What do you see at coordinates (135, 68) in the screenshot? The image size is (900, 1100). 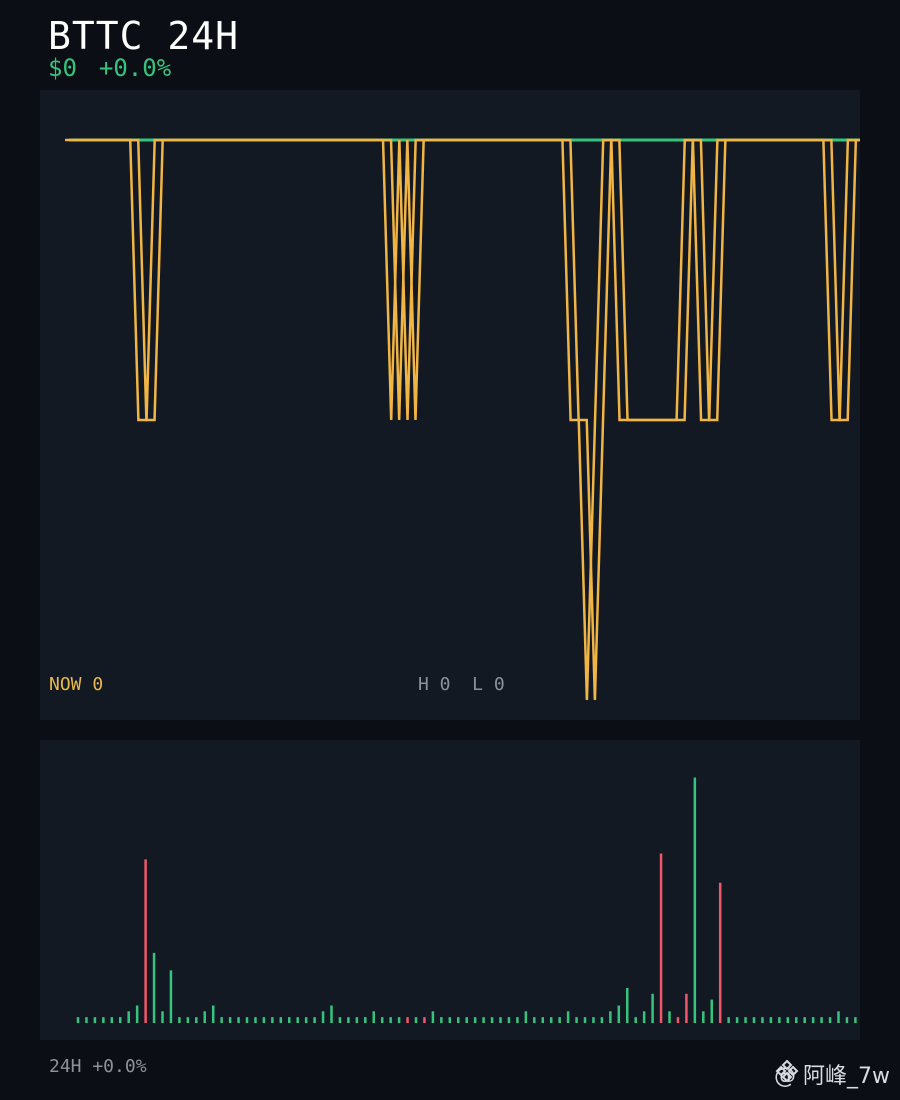 I see `price-change: +0.0%` at bounding box center [135, 68].